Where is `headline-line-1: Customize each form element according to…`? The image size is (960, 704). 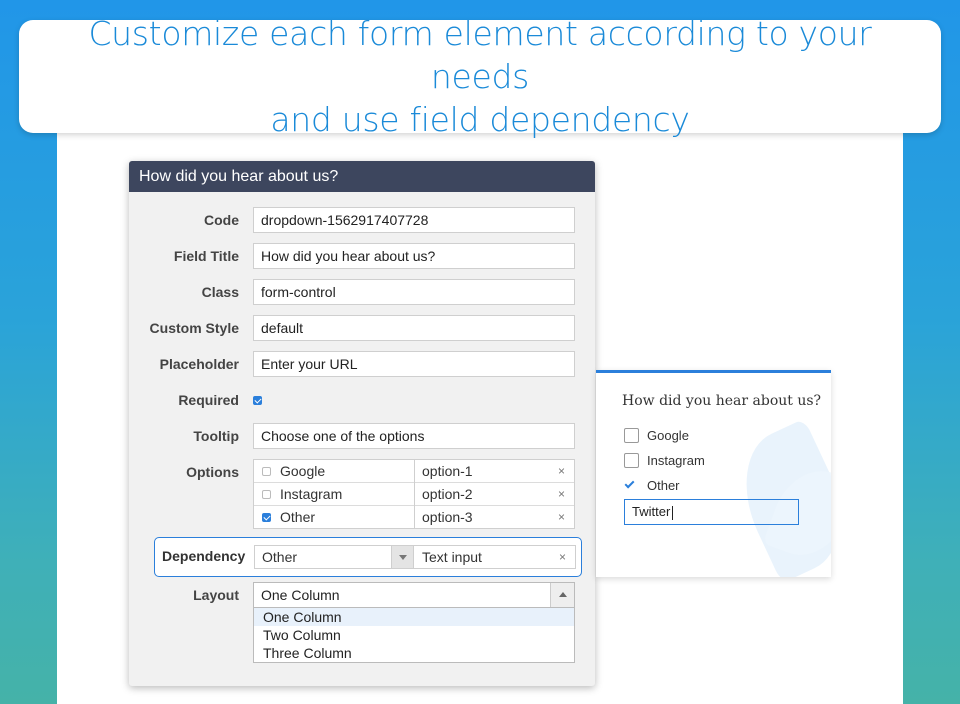
headline-line-1: Customize each form element according to… is located at coordinates (480, 55).